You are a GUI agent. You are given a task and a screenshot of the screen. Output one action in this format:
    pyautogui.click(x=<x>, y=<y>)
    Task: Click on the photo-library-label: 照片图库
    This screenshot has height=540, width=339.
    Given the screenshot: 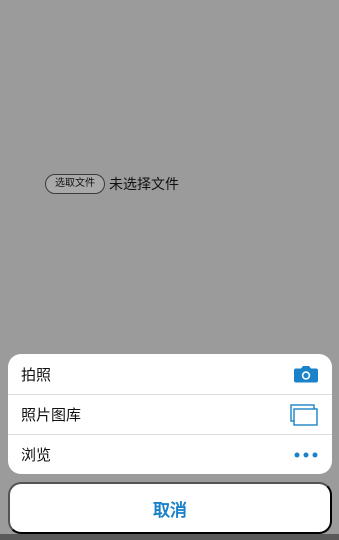 What is the action you would take?
    pyautogui.click(x=51, y=415)
    